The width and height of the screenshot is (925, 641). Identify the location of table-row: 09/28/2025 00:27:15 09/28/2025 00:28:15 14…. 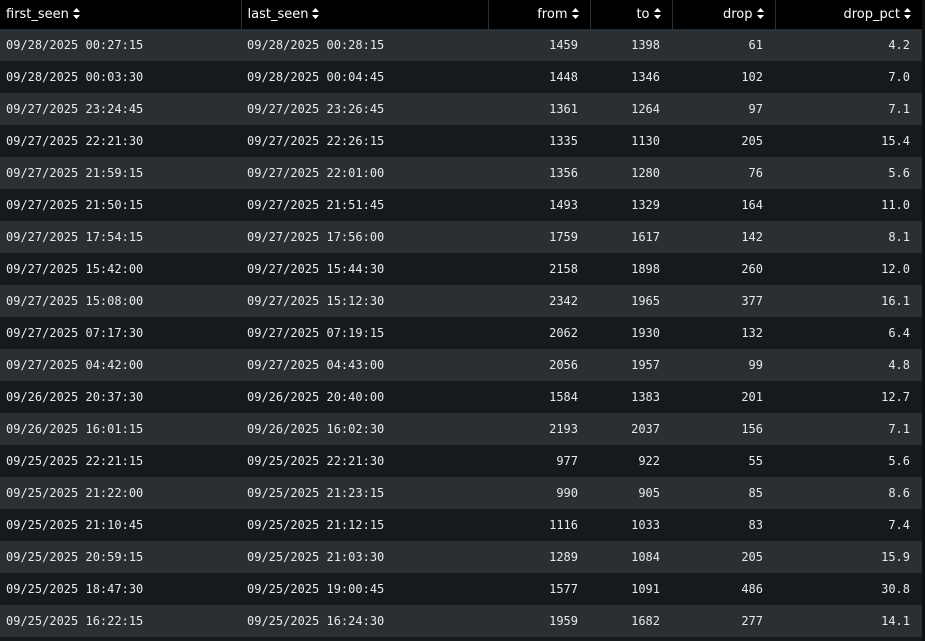
(461, 45).